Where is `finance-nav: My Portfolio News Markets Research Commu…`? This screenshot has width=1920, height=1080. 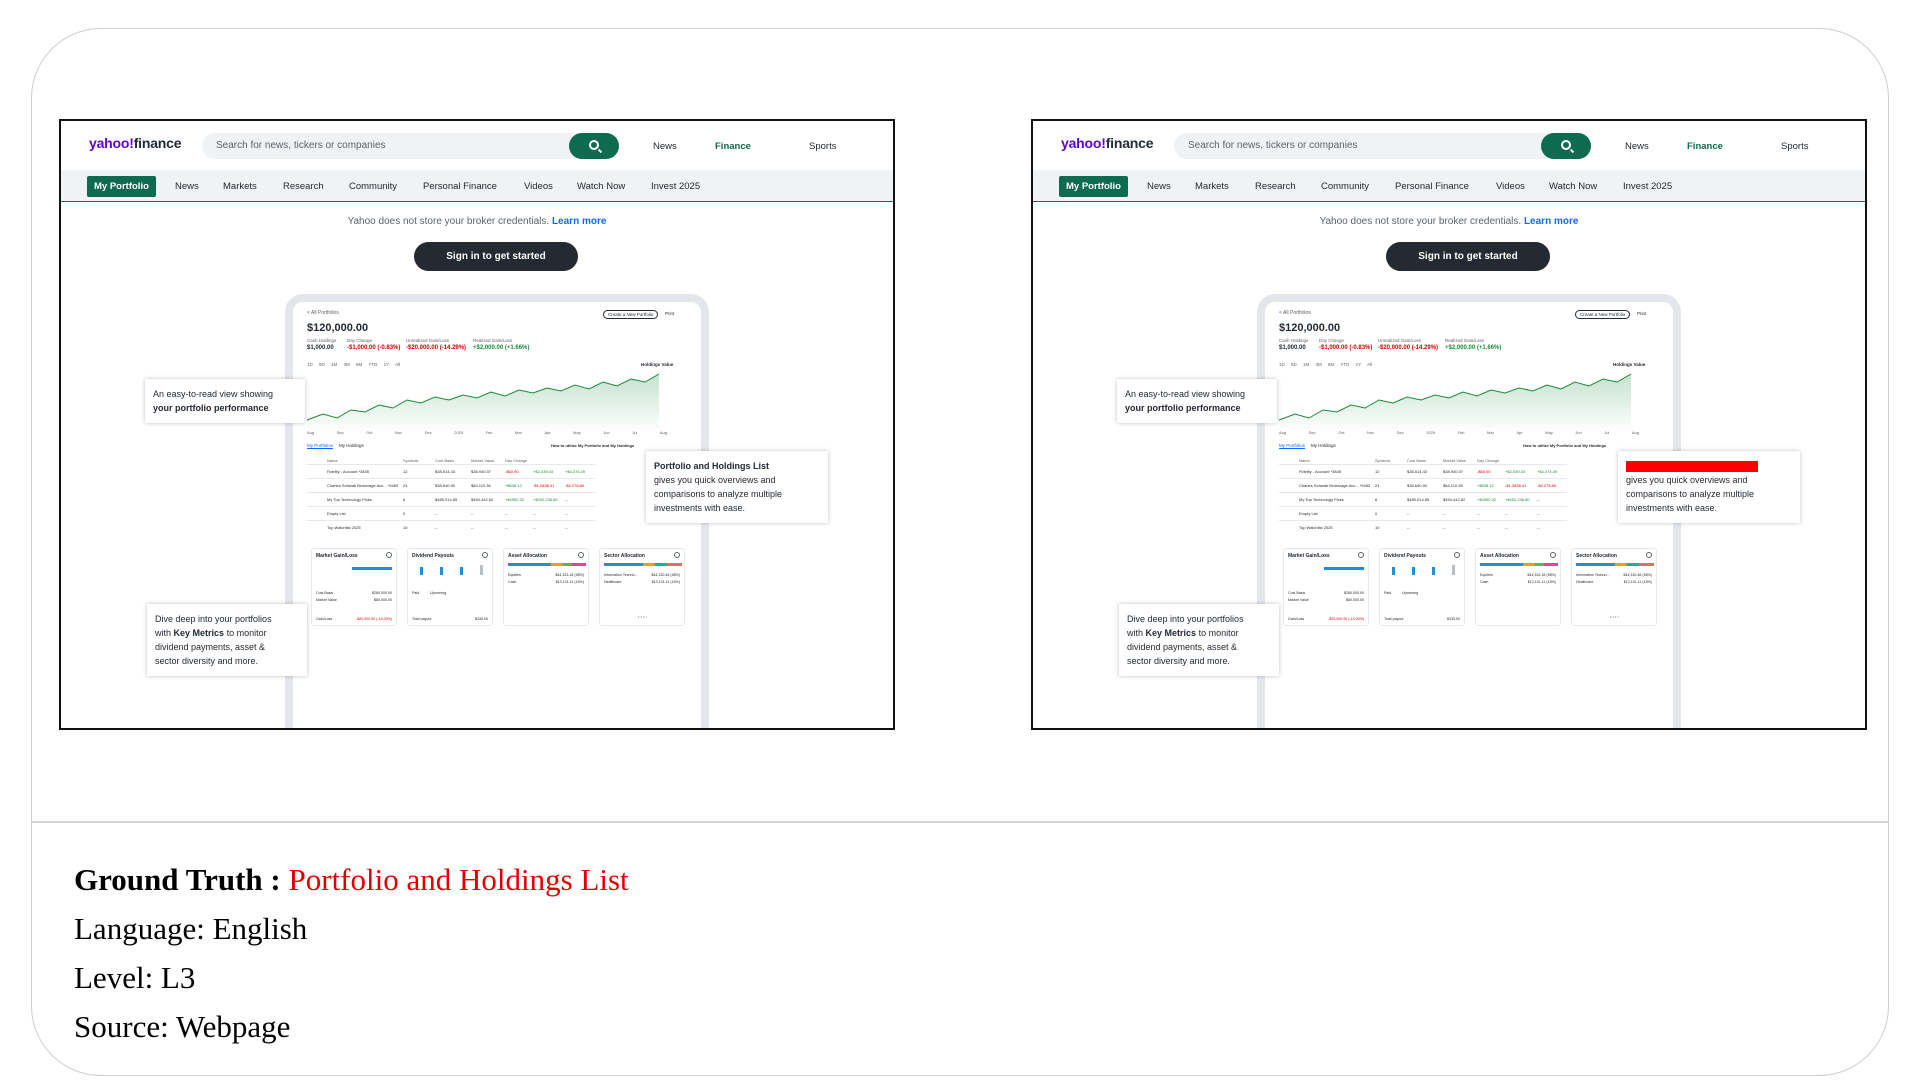
finance-nav: My Portfolio News Markets Research Commu… is located at coordinates (477, 186).